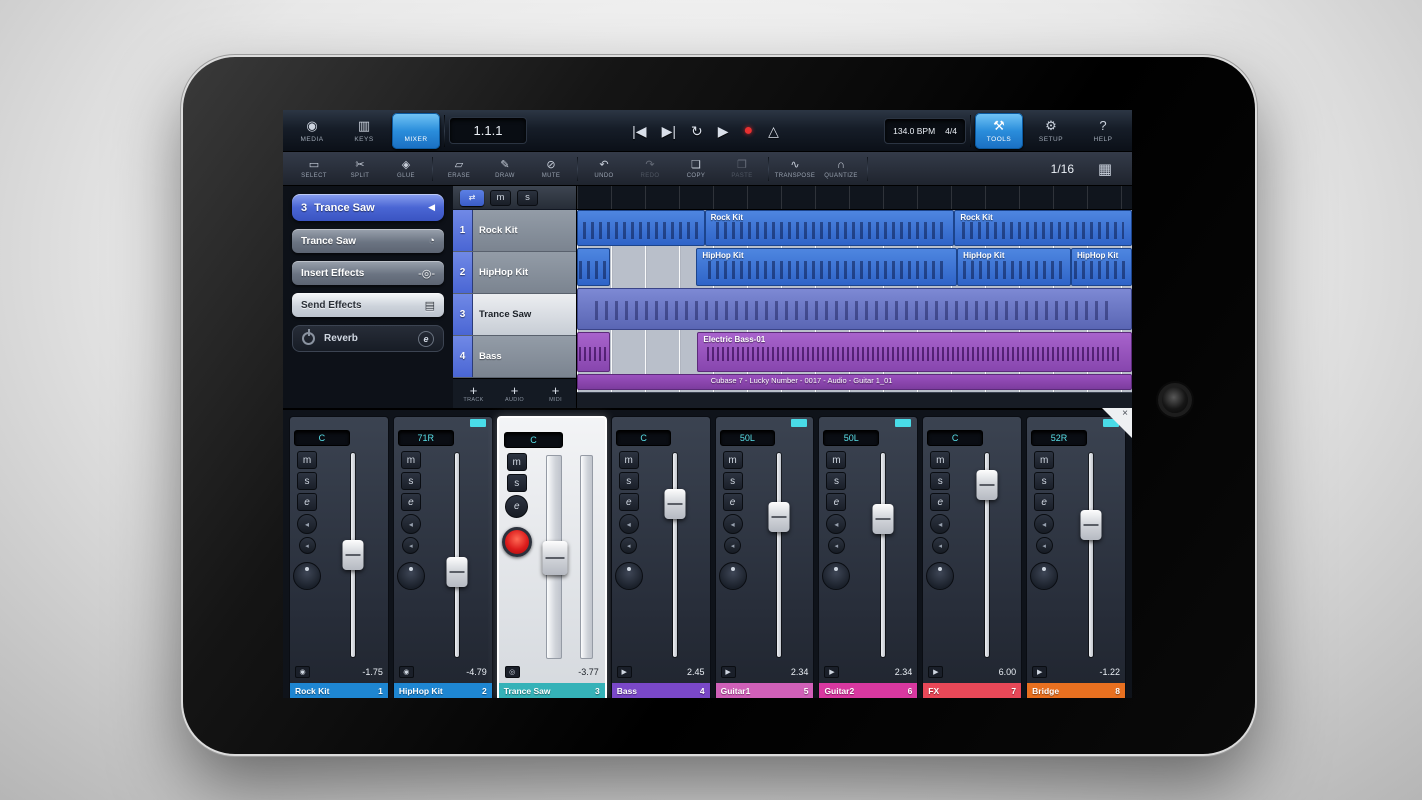 This screenshot has height=800, width=1422. I want to click on pan-display: 71R, so click(425, 438).